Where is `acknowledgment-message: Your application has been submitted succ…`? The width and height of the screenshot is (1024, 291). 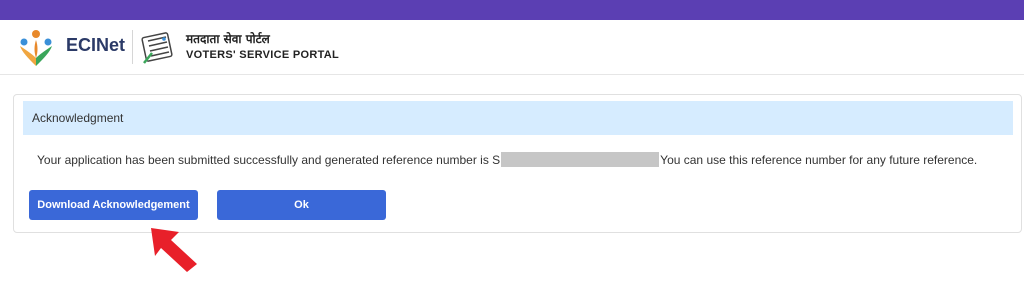 acknowledgment-message: Your application has been submitted succ… is located at coordinates (522, 159).